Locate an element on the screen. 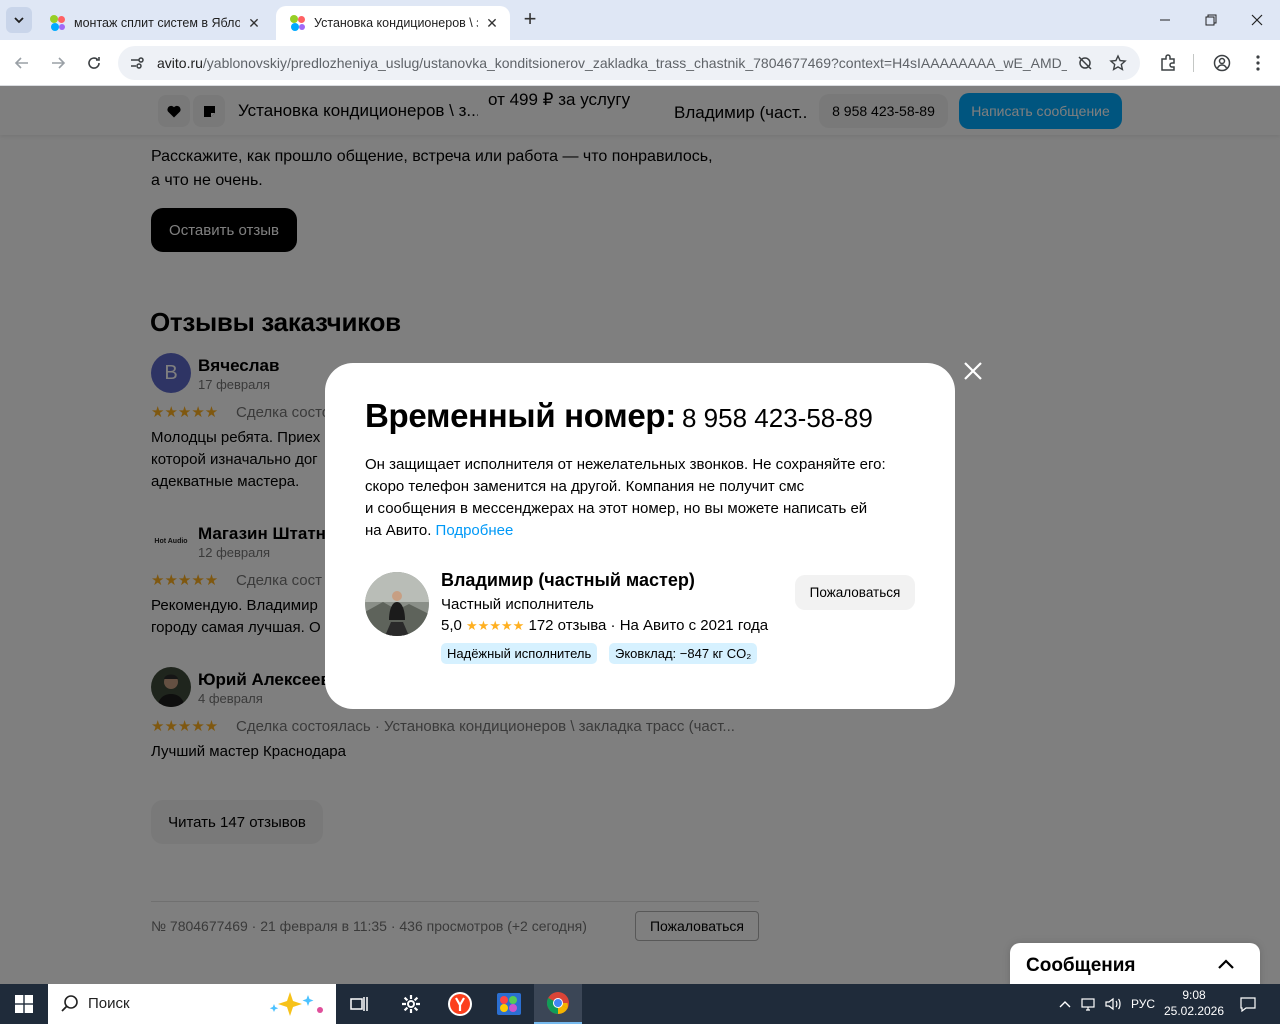  photos-icon is located at coordinates (509, 1004).